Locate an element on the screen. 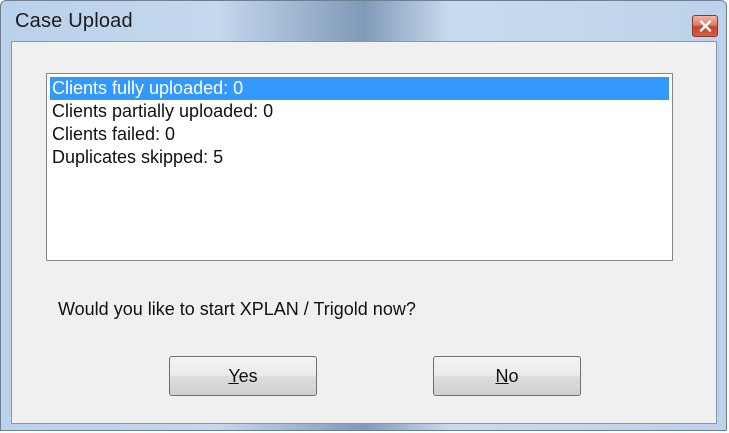 Image resolution: width=729 pixels, height=433 pixels. yes-button-label-rest: es is located at coordinates (248, 376).